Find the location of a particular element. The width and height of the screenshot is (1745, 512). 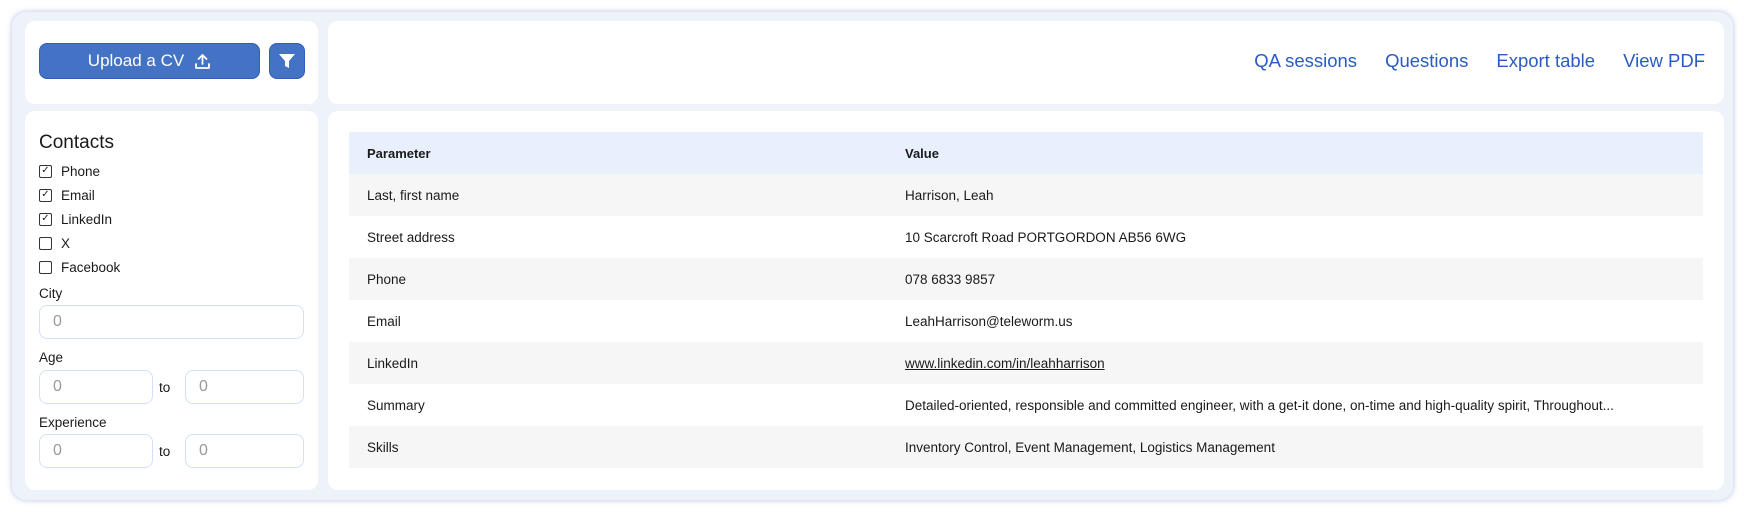

table-row: Phone 078 6833 9857 is located at coordinates (1026, 279).